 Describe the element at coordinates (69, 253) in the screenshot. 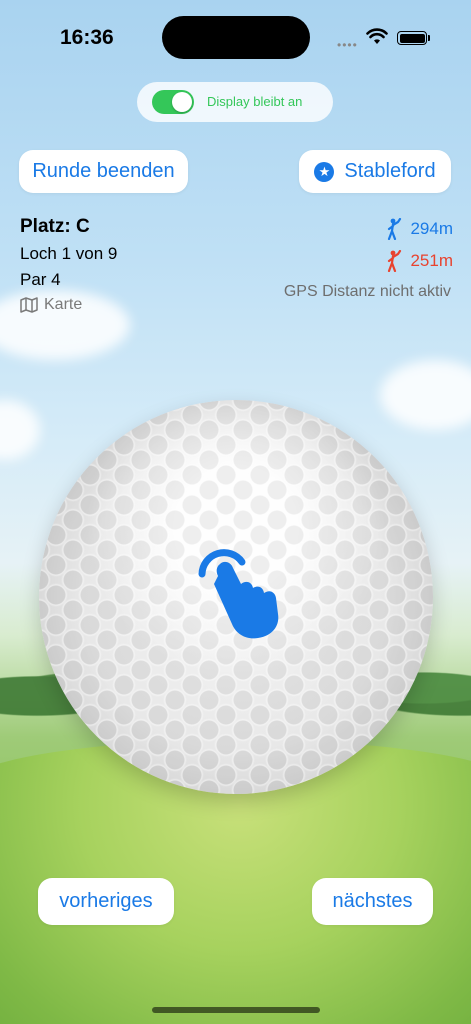

I see `hole-number: Loch 1 von 9` at that location.